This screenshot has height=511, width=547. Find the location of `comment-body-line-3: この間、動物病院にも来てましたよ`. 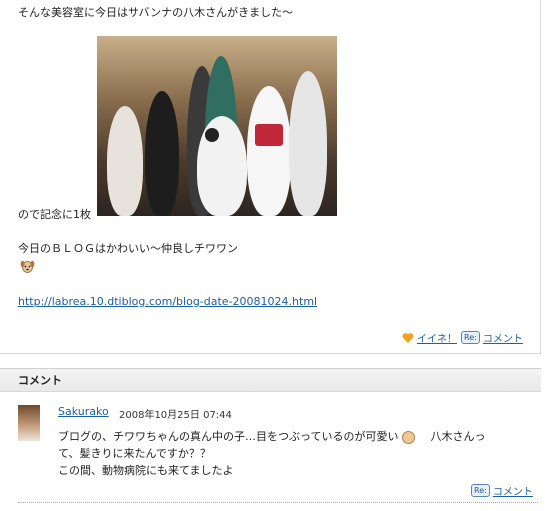

comment-body-line-3: この間、動物病院にも来てましたよ is located at coordinates (146, 470).